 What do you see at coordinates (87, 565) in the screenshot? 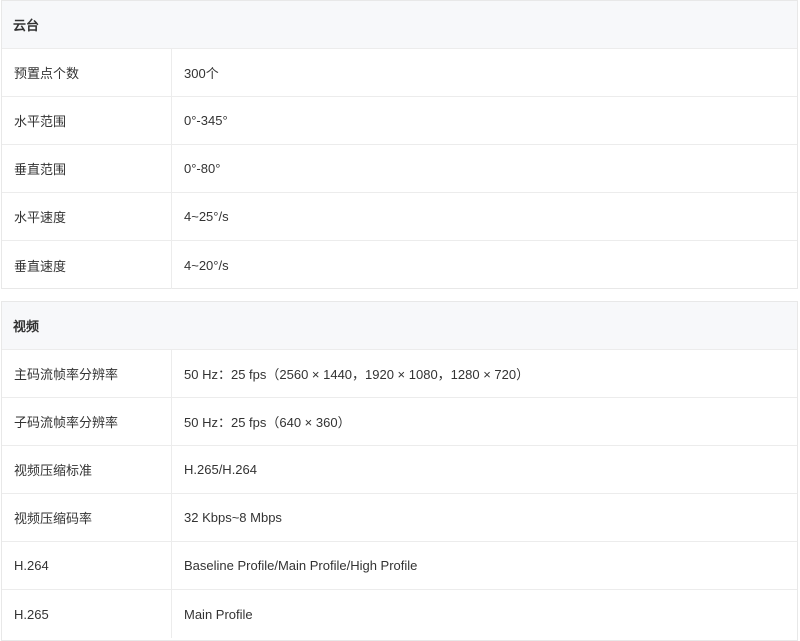
I see `spec-key: H.264` at bounding box center [87, 565].